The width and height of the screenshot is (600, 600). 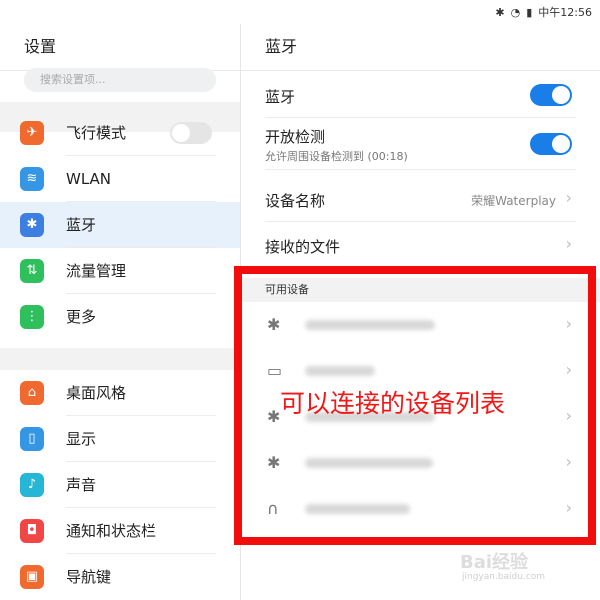 I want to click on discoverable-toggle, so click(x=551, y=144).